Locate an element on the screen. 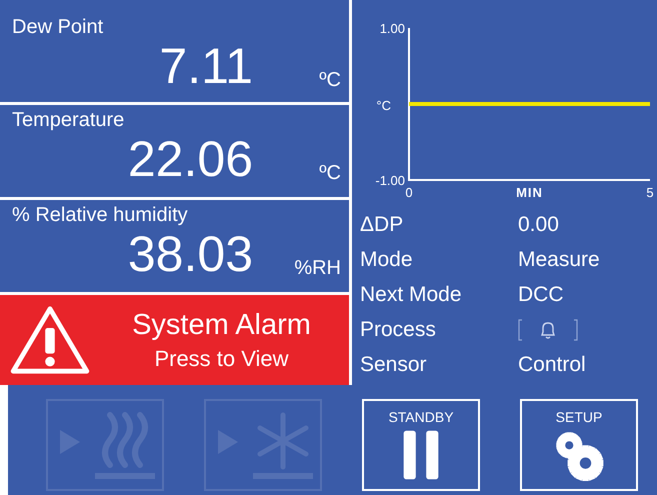 This screenshot has height=495, width=657. reading-value: 38.03 is located at coordinates (190, 254).